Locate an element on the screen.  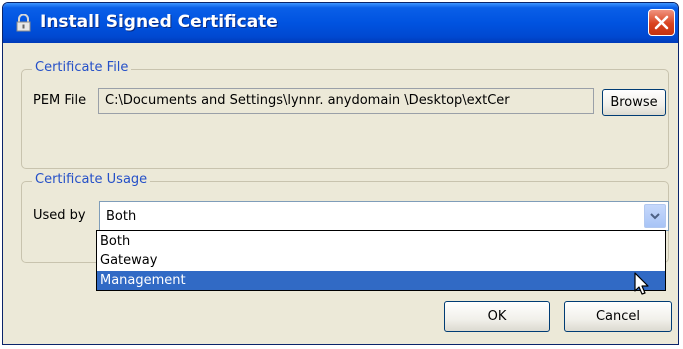
used-by-combobox: Both is located at coordinates (384, 216).